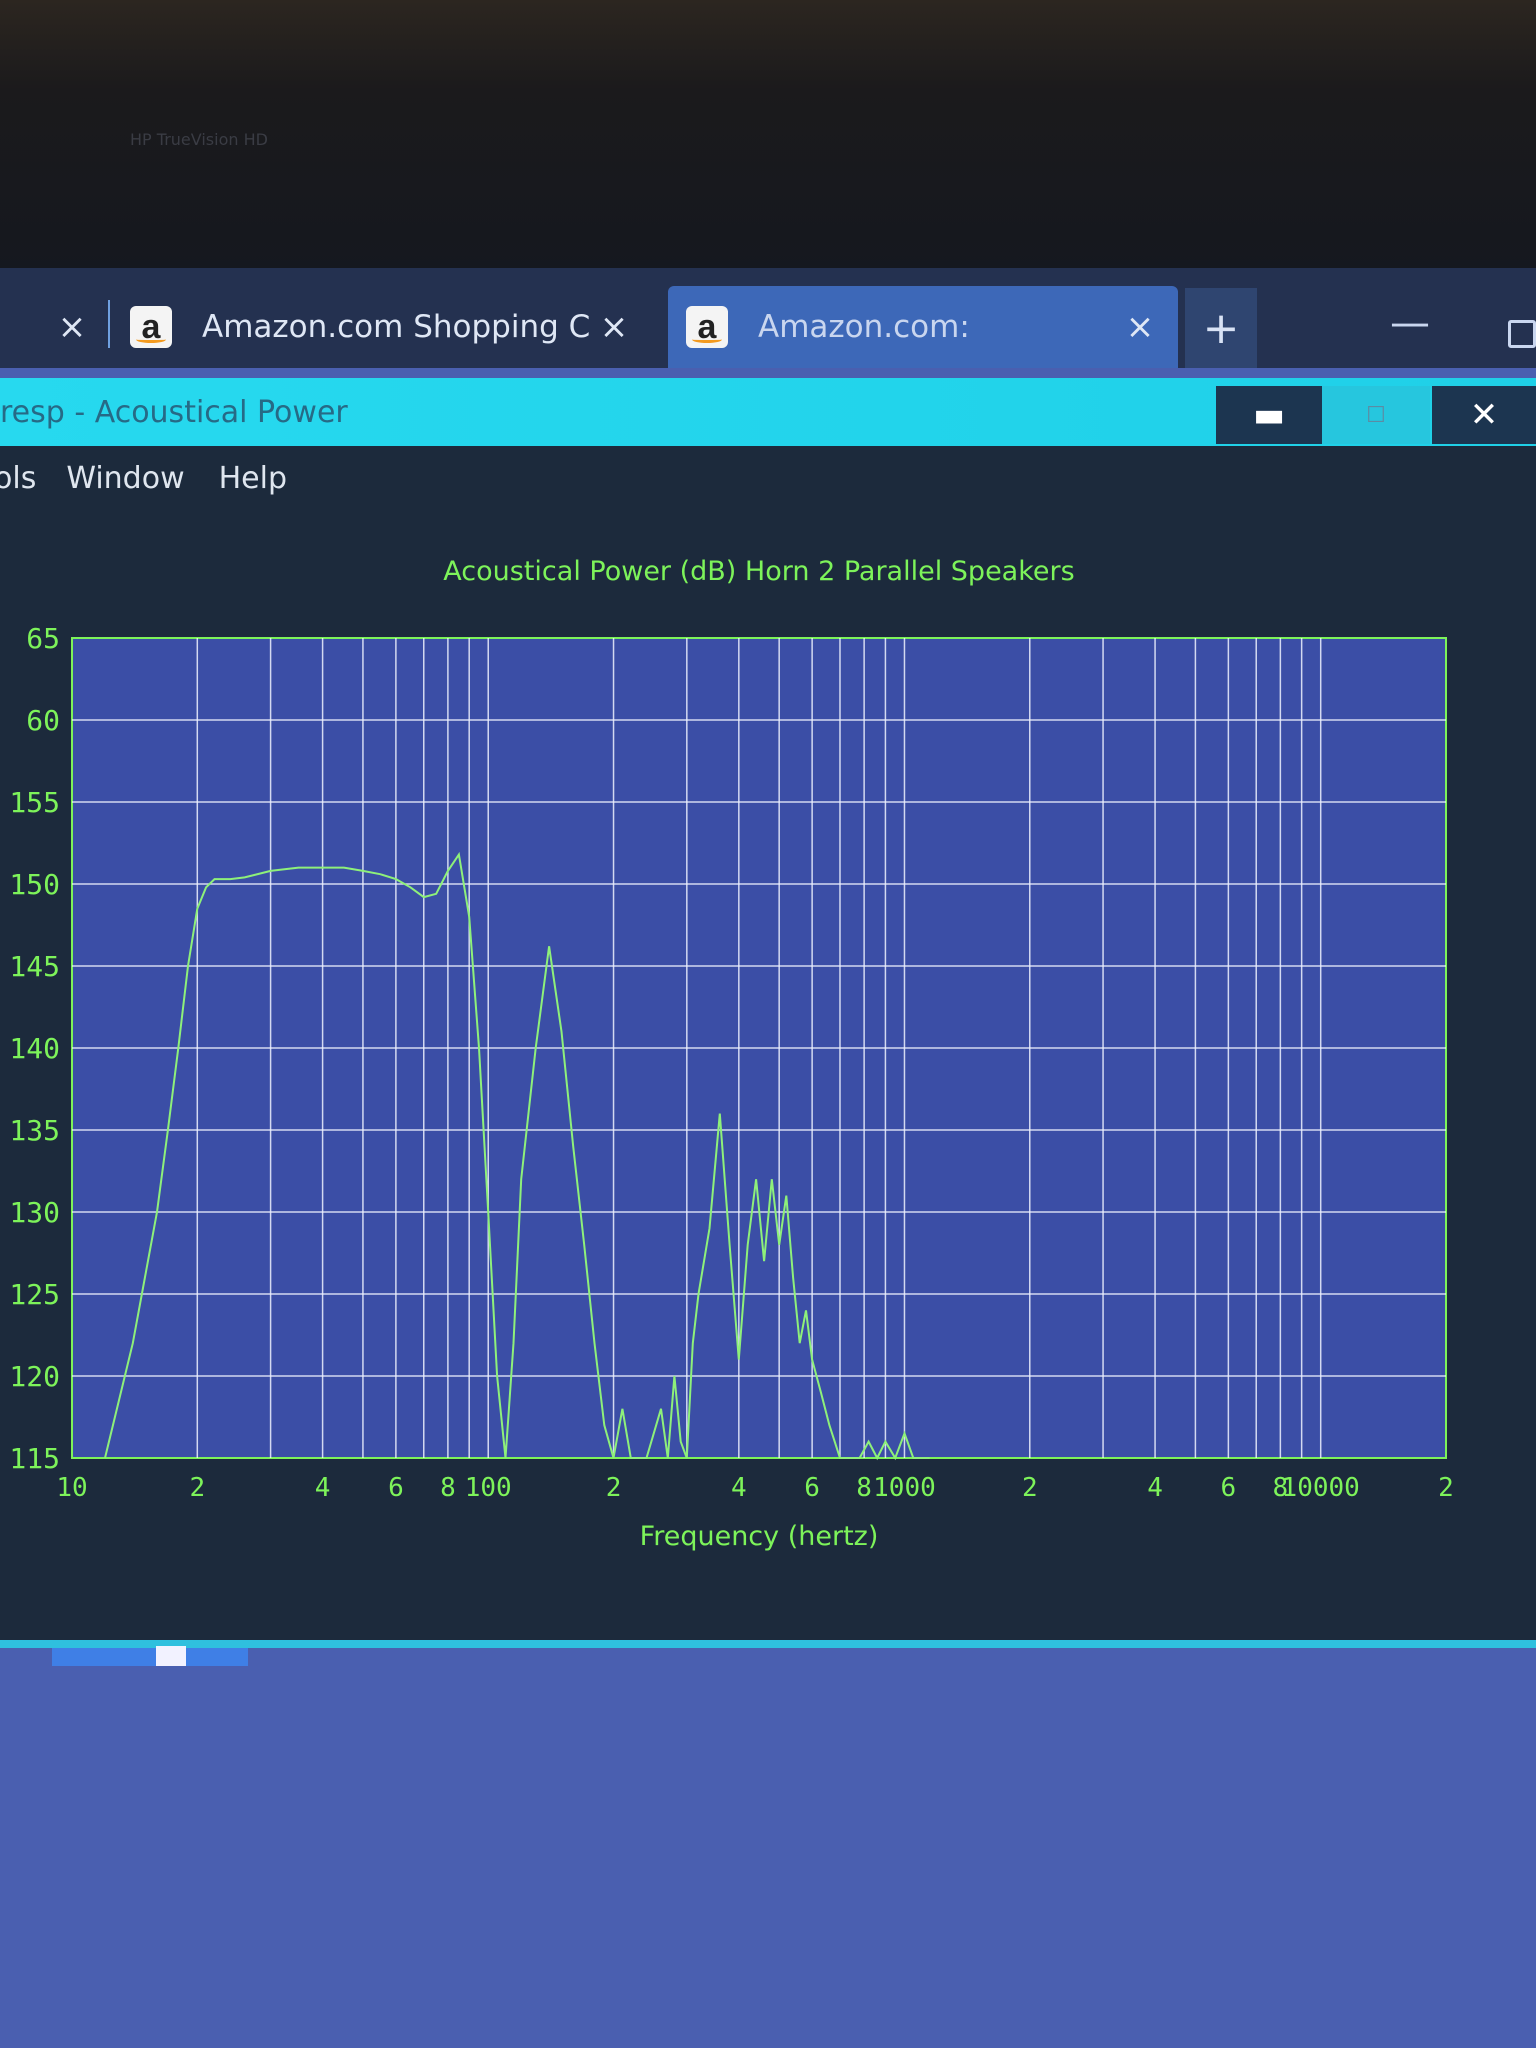 Image resolution: width=1536 pixels, height=2048 pixels. What do you see at coordinates (488, 1488) in the screenshot?
I see `x-tick-label: 100` at bounding box center [488, 1488].